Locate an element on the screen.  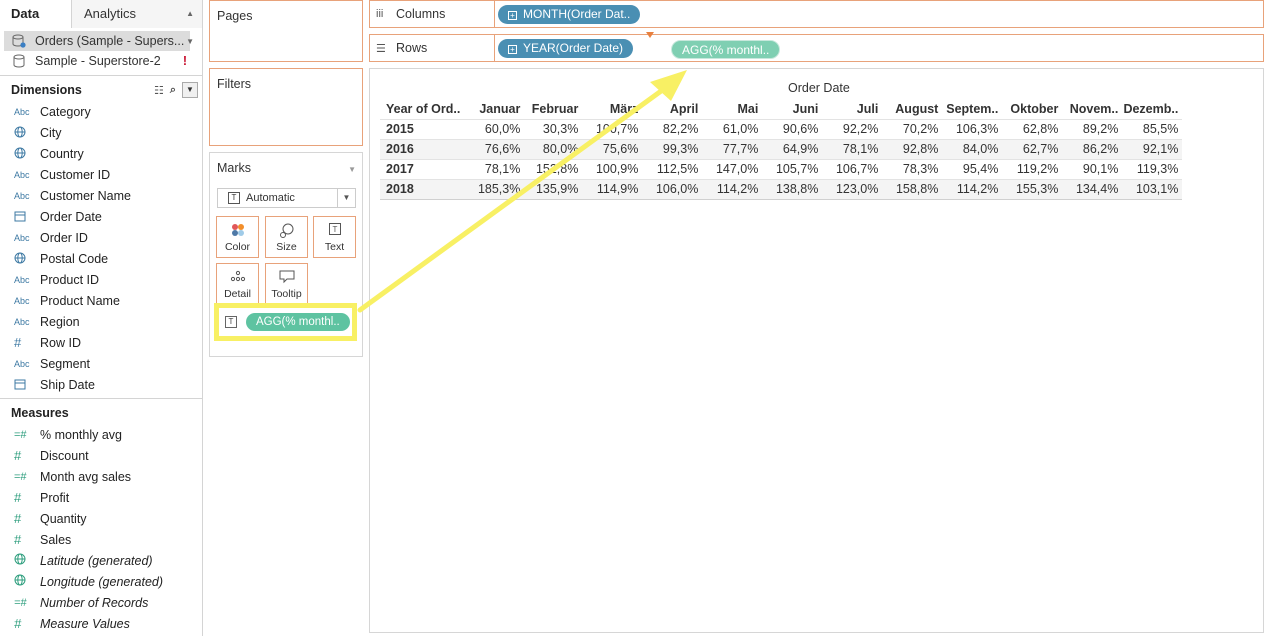
table-cell: 106,3% is located at coordinates (972, 128).